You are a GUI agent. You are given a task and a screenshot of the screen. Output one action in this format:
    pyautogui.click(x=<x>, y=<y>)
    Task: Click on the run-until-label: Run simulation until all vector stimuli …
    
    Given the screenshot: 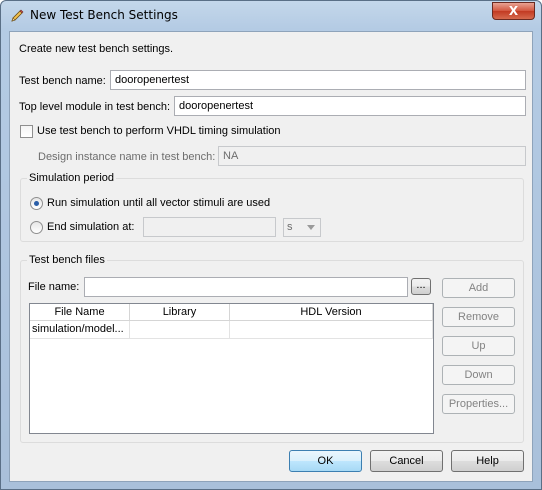 What is the action you would take?
    pyautogui.click(x=159, y=203)
    